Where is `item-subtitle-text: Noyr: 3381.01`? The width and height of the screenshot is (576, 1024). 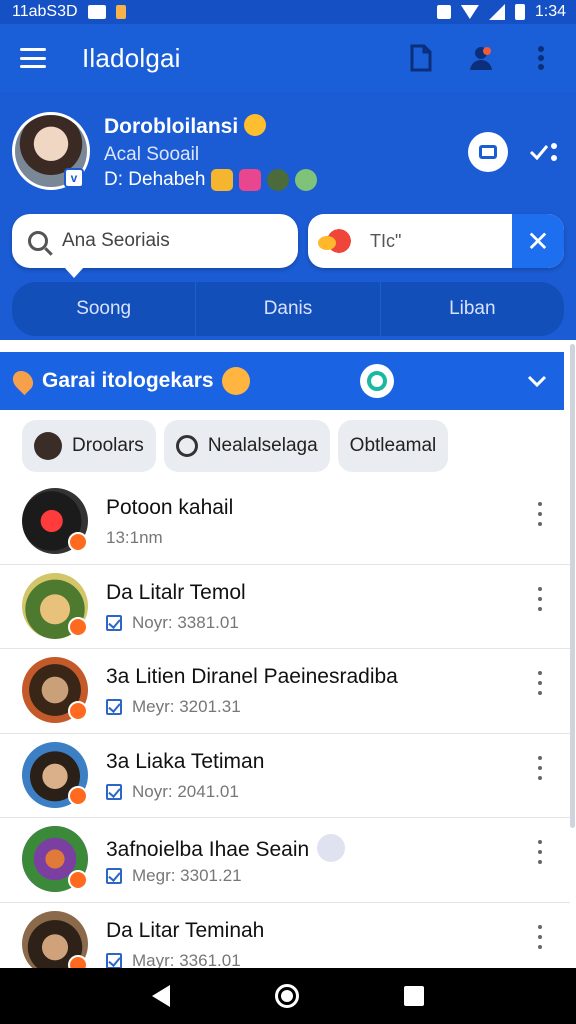 item-subtitle-text: Noyr: 3381.01 is located at coordinates (185, 622).